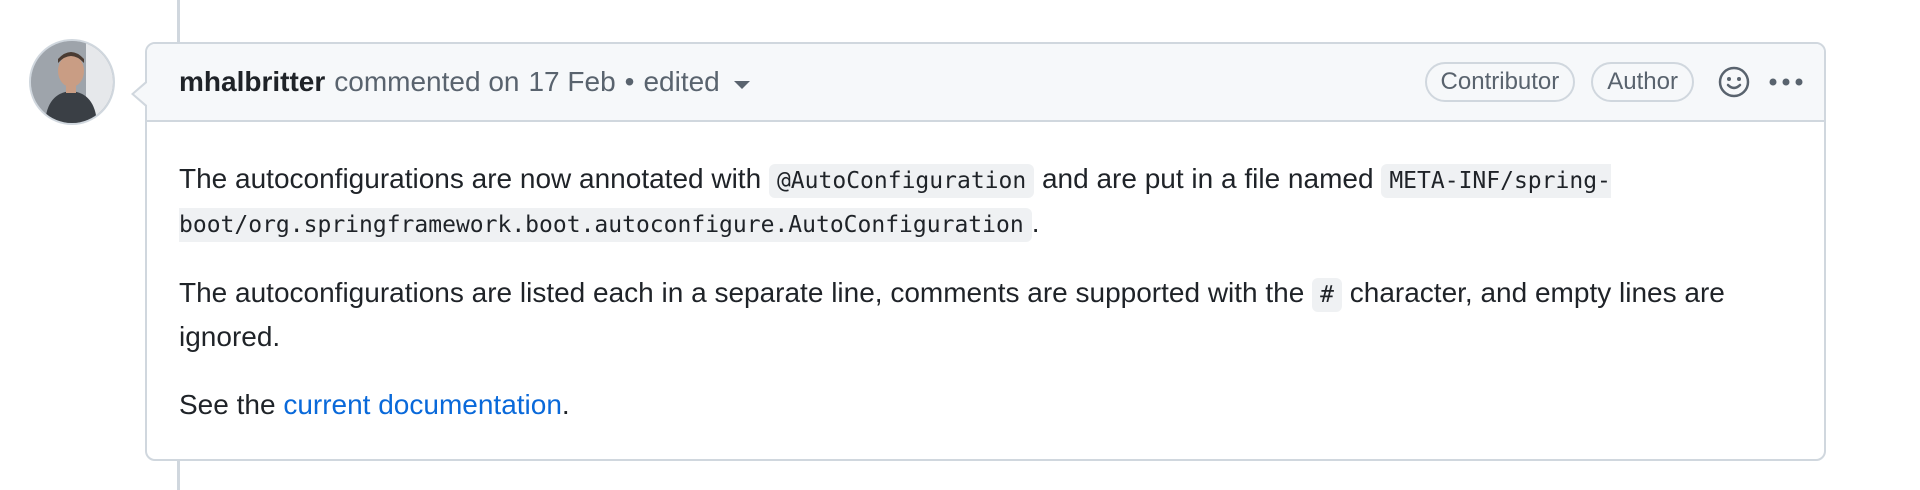  What do you see at coordinates (741, 85) in the screenshot?
I see `triangle-down-icon` at bounding box center [741, 85].